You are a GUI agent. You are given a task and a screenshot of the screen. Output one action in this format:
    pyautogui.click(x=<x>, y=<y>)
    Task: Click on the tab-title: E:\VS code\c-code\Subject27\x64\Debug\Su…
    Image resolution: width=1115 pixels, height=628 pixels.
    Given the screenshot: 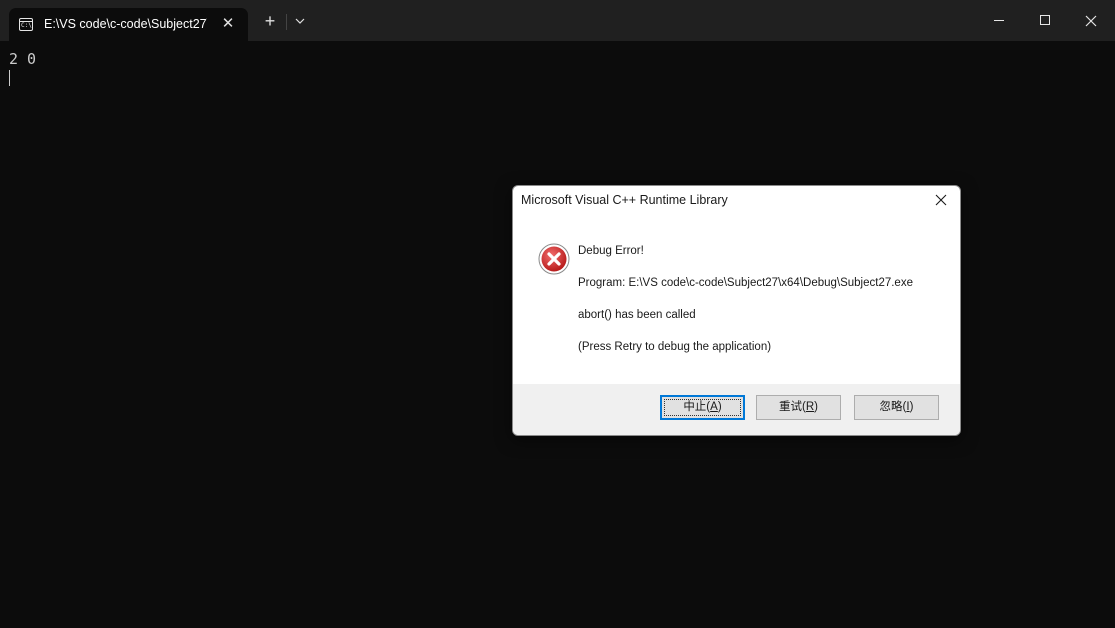 What is the action you would take?
    pyautogui.click(x=125, y=24)
    